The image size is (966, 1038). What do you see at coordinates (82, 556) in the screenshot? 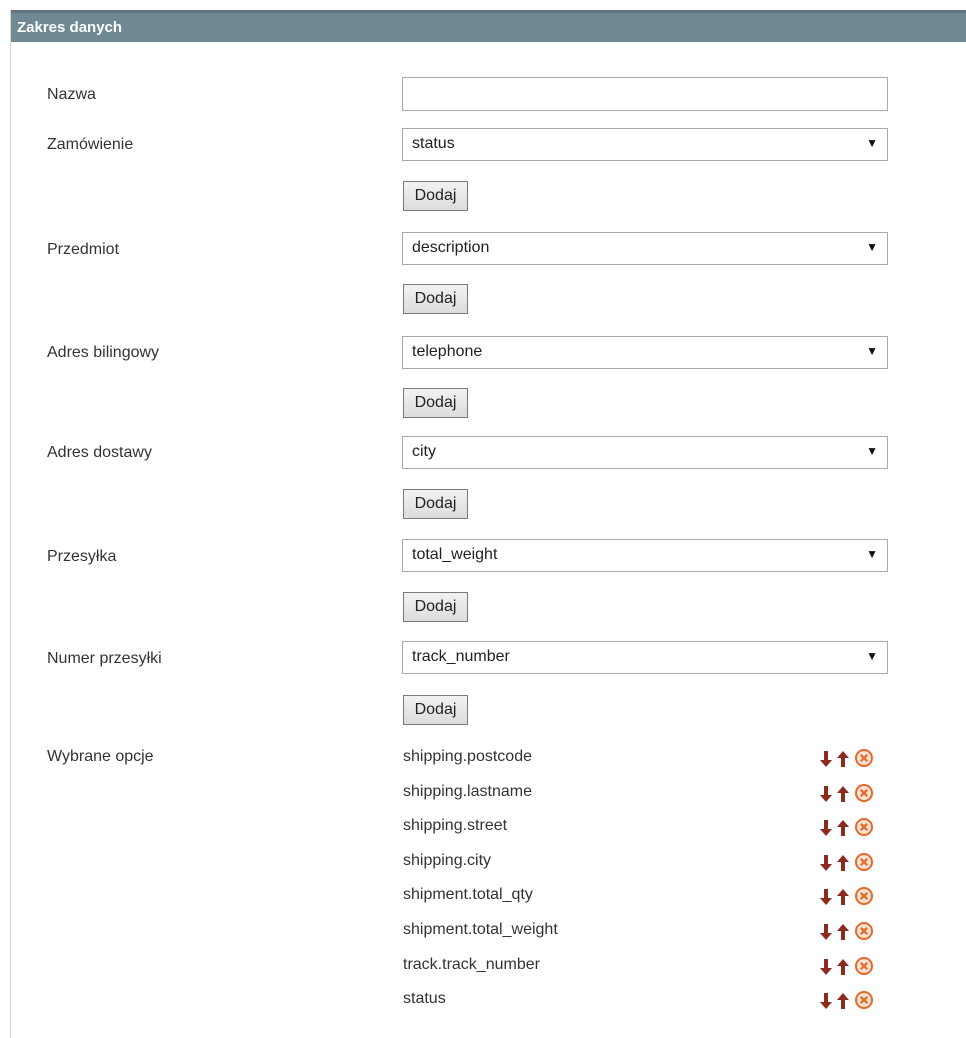
I see `shipment-label: Przesyłka` at bounding box center [82, 556].